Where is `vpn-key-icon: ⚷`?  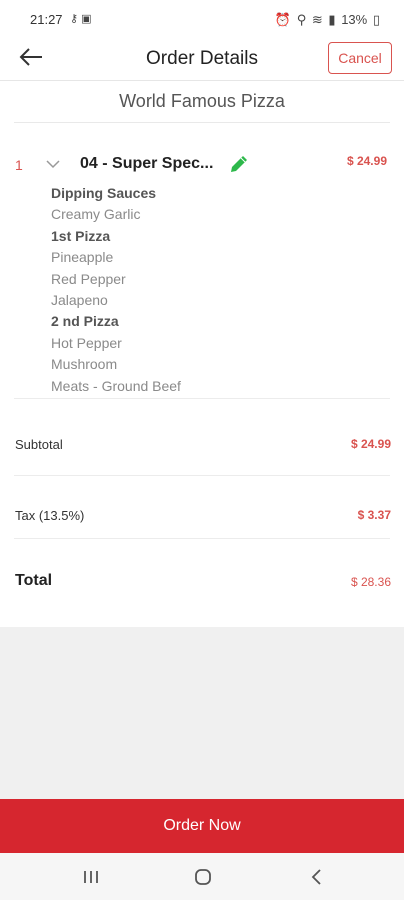
vpn-key-icon: ⚷ is located at coordinates (74, 19).